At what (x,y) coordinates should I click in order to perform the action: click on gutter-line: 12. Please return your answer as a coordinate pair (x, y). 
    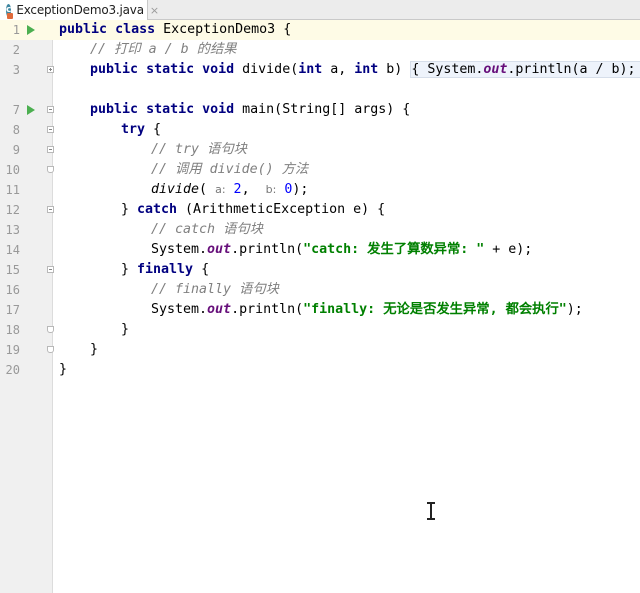
    Looking at the image, I should click on (27, 210).